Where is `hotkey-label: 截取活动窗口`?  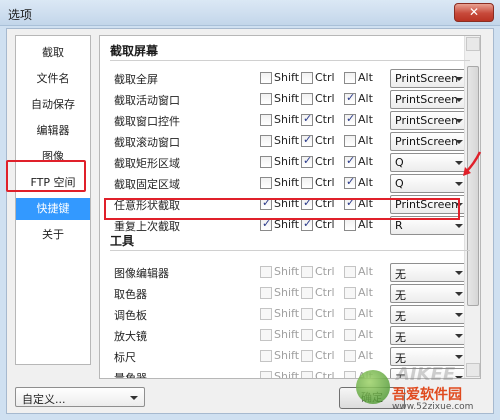
hotkey-label: 截取活动窗口 is located at coordinates (147, 100).